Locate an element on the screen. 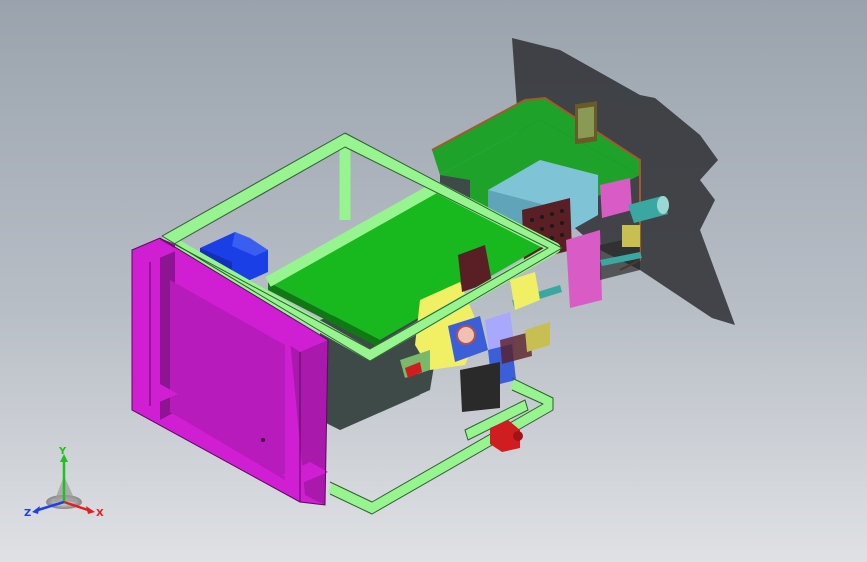 The image size is (867, 562). coordinate-triad-icon: Y X Z is located at coordinates (64, 482).